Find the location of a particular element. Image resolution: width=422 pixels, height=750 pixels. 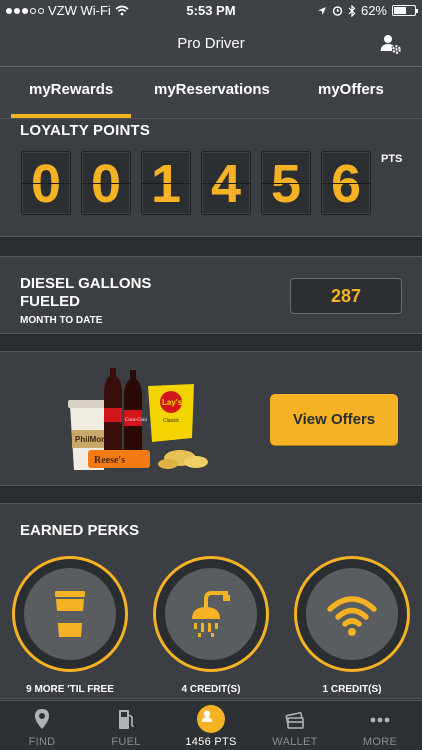

tabbar-more-label: MORE is located at coordinates (380, 742).